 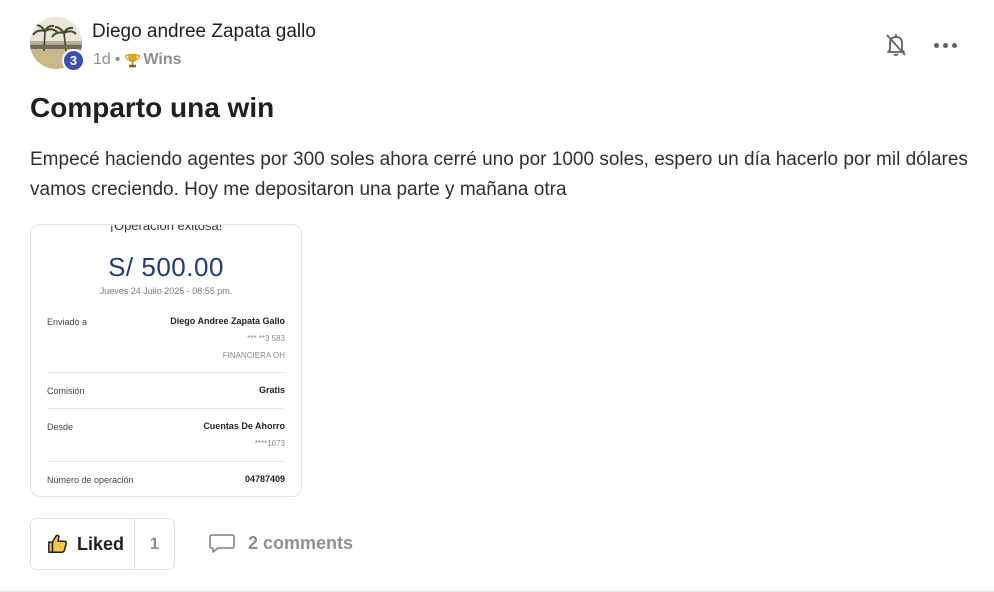 I want to click on comment-icon, so click(x=222, y=543).